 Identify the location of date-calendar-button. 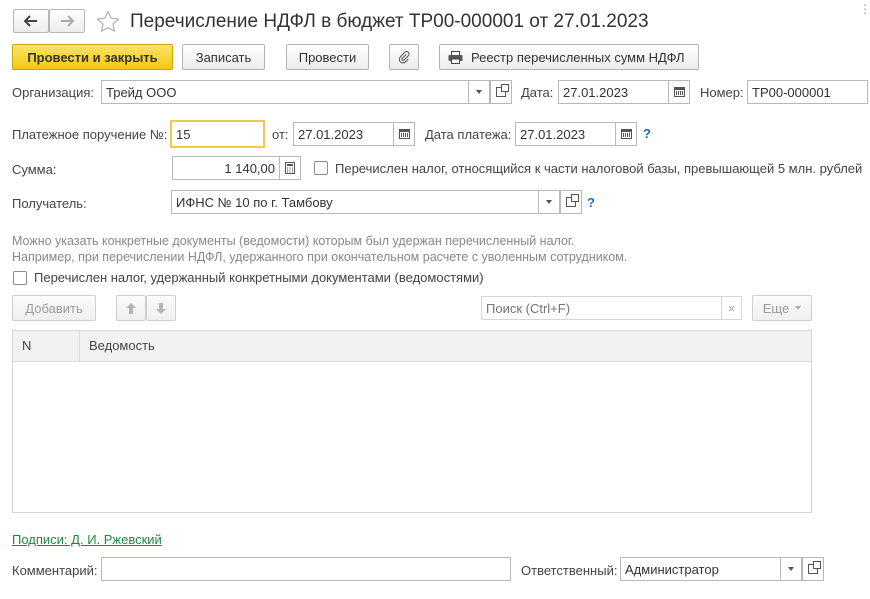
(679, 92).